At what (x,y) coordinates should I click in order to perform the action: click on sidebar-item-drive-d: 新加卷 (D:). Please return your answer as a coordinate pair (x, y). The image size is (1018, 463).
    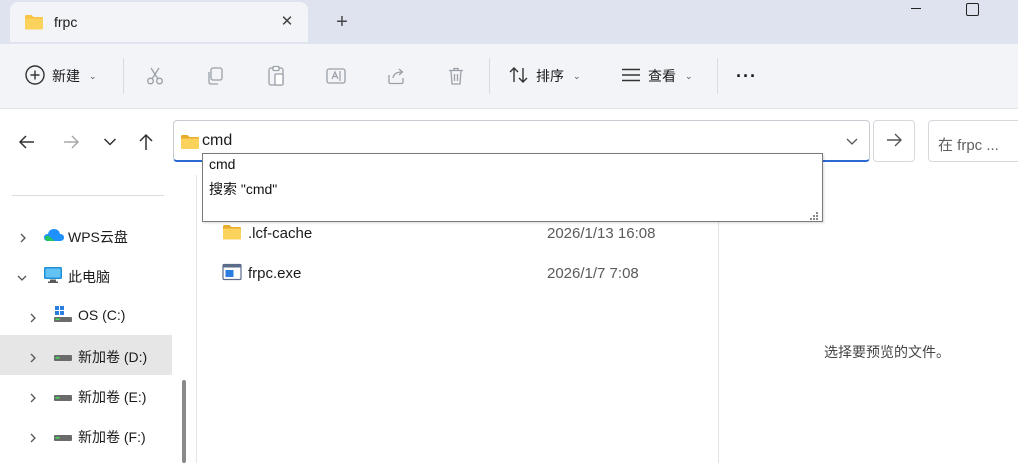
    Looking at the image, I should click on (86, 355).